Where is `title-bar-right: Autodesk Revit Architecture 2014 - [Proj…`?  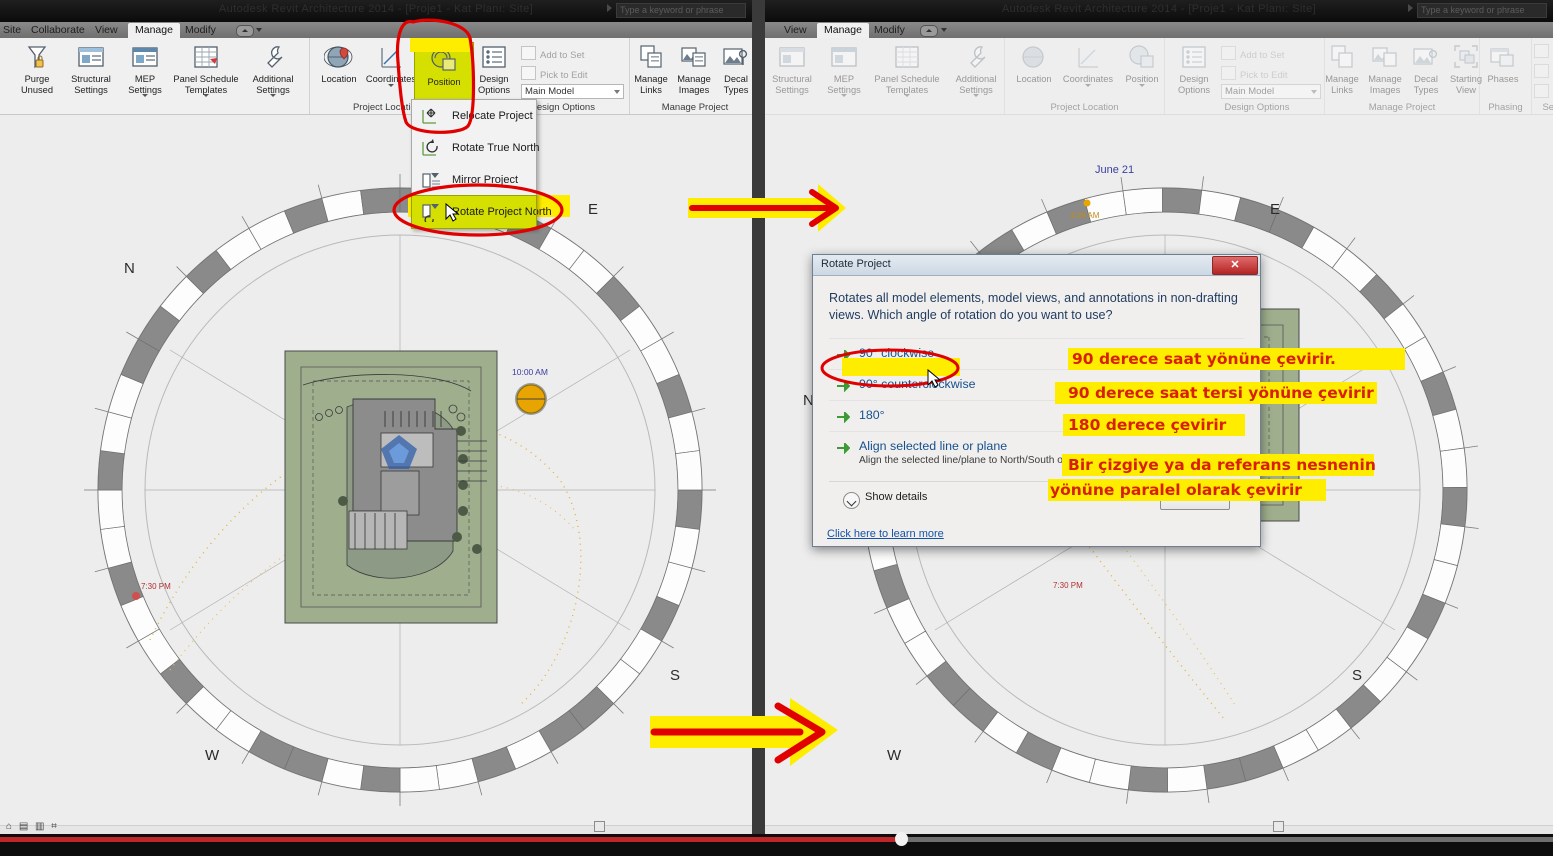 title-bar-right: Autodesk Revit Architecture 2014 - [Proj… is located at coordinates (1159, 11).